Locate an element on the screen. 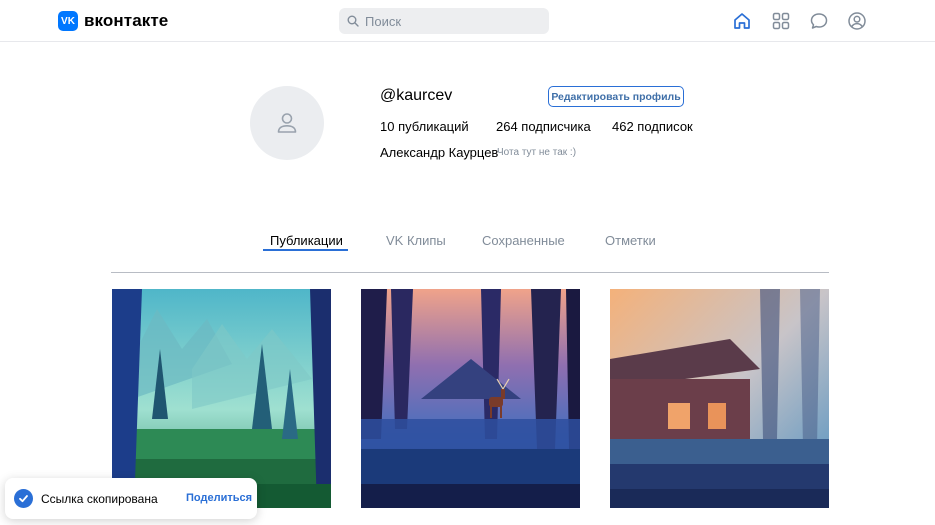 The width and height of the screenshot is (935, 525). search-icon is located at coordinates (353, 21).